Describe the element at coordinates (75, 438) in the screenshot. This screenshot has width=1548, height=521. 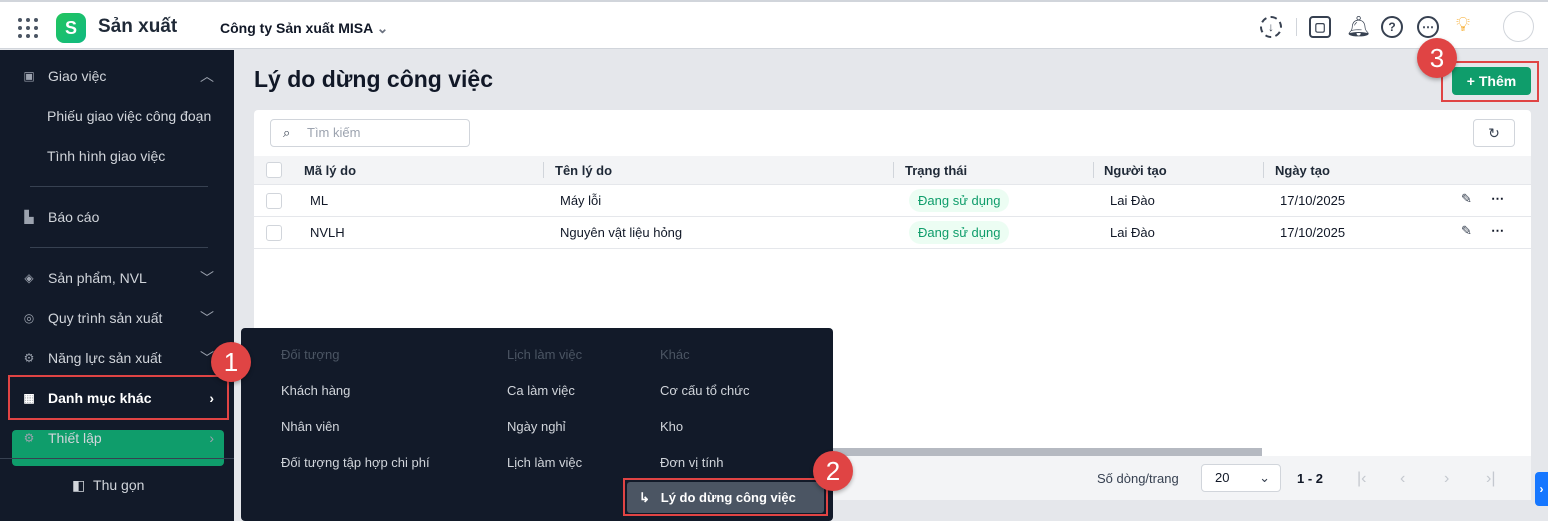
I see `label: Thiết lập` at that location.